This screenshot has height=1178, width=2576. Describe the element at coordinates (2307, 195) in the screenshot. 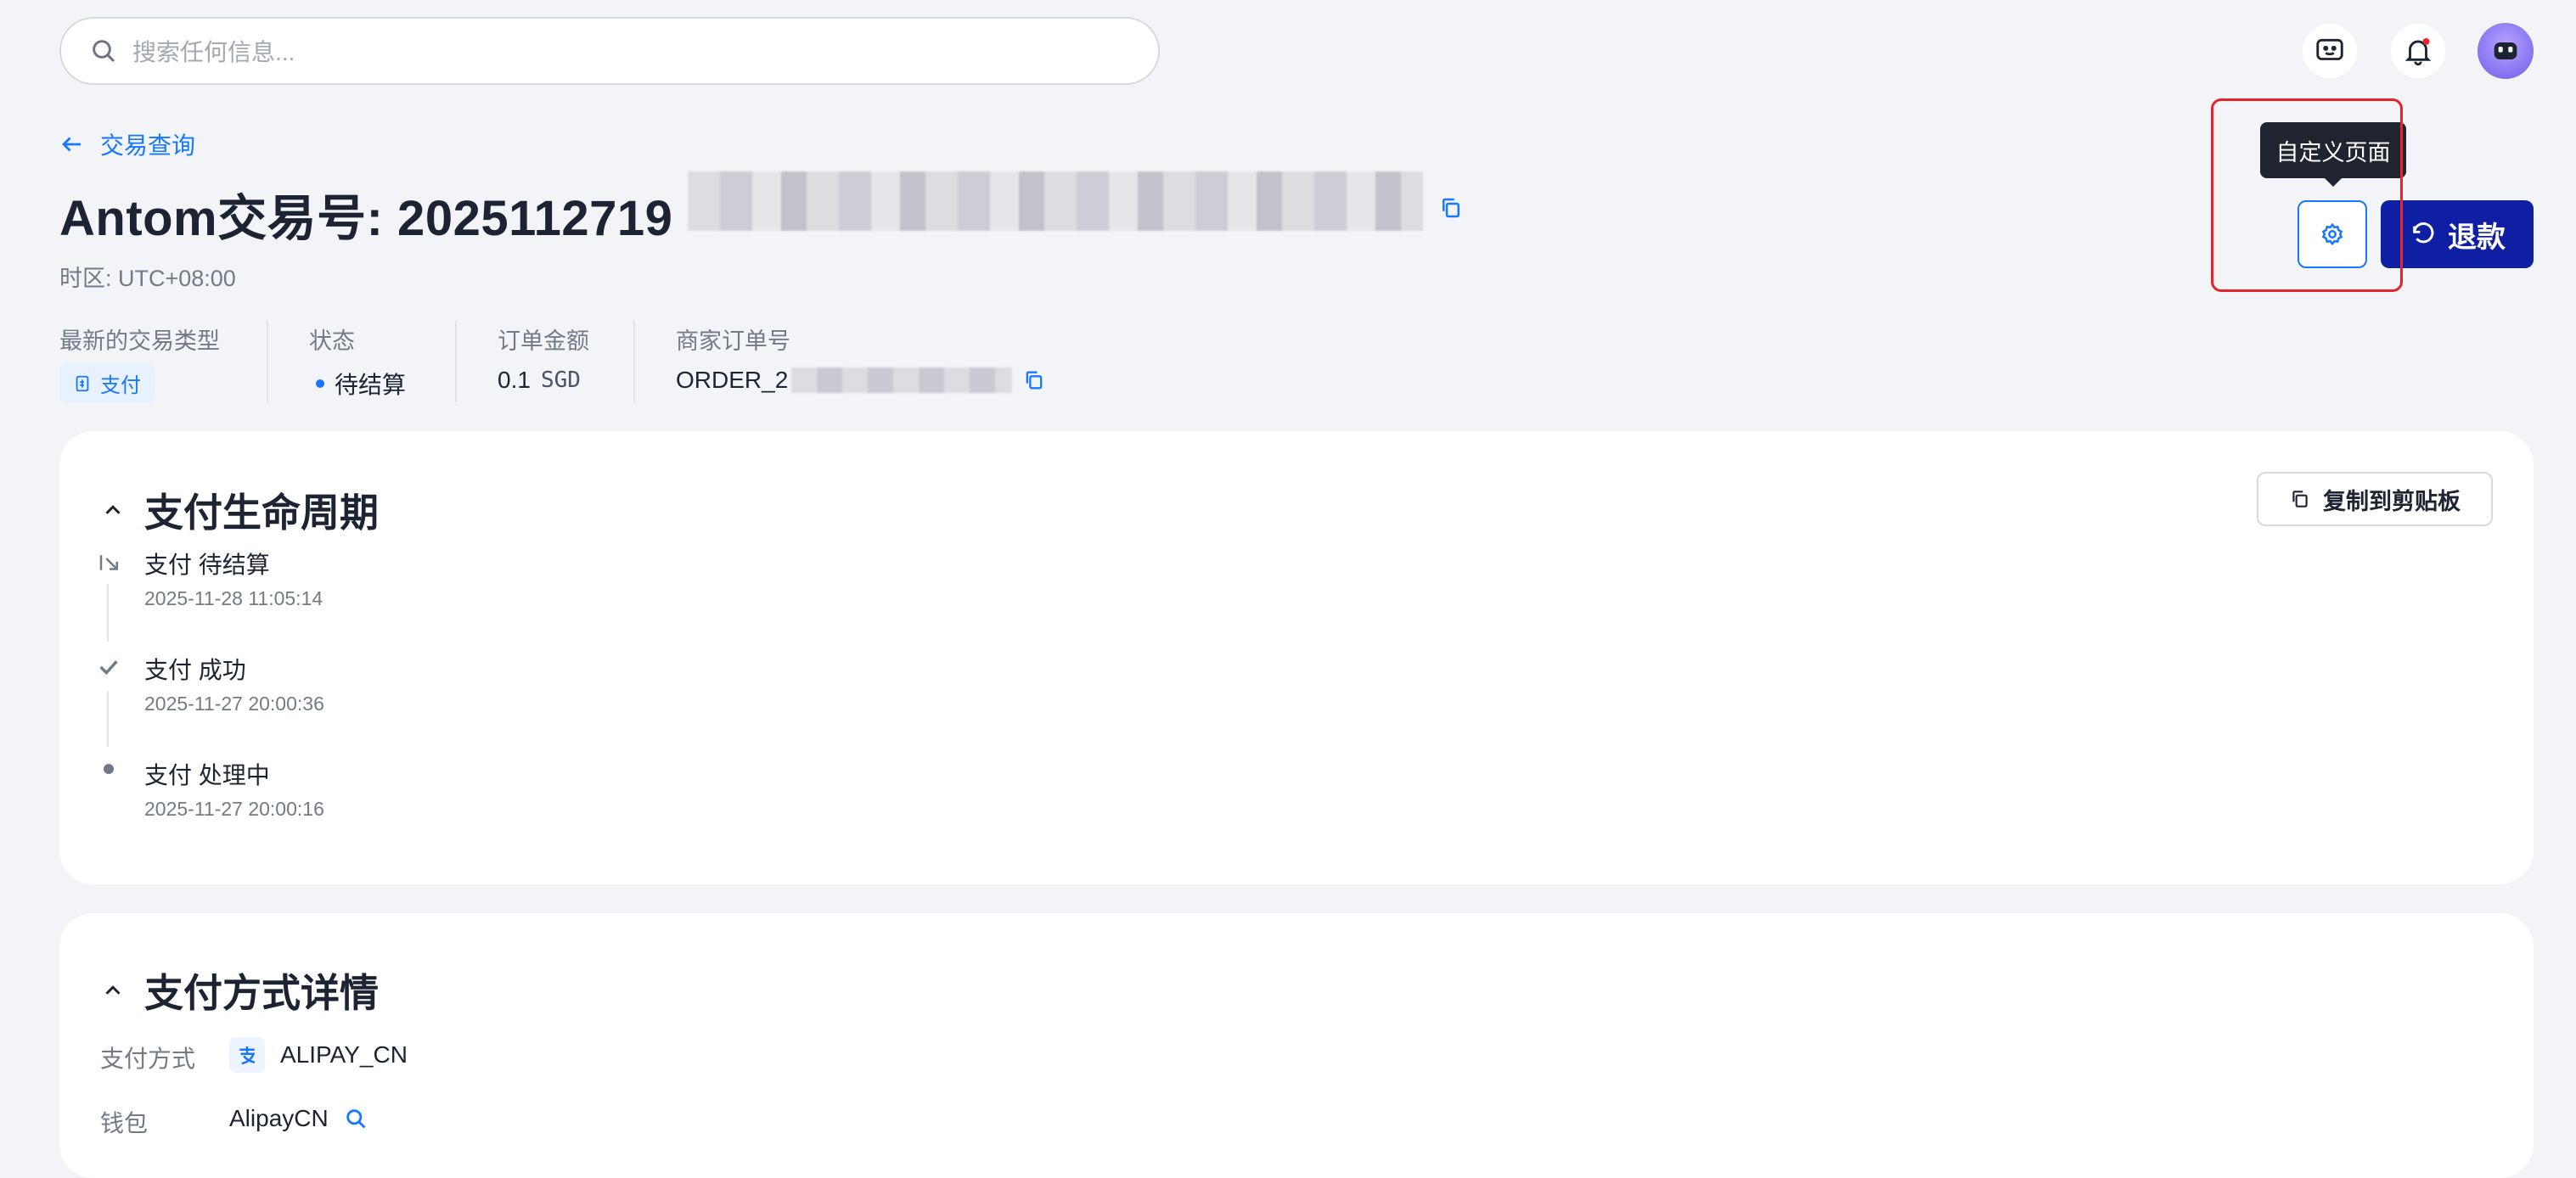

I see `highlight-box` at that location.